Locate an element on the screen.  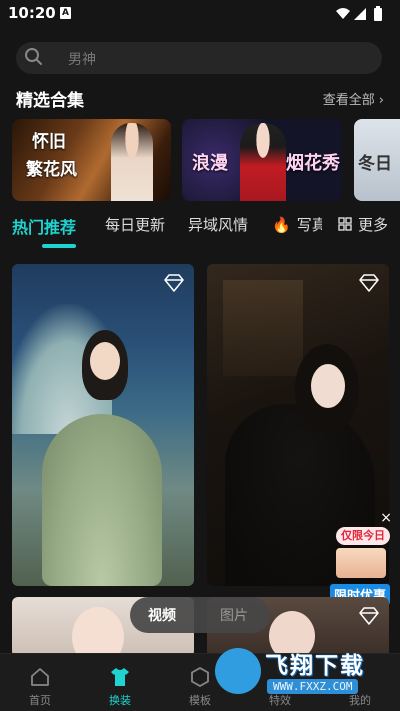
tab-portrait: 🔥 写真 is located at coordinates (297, 224).